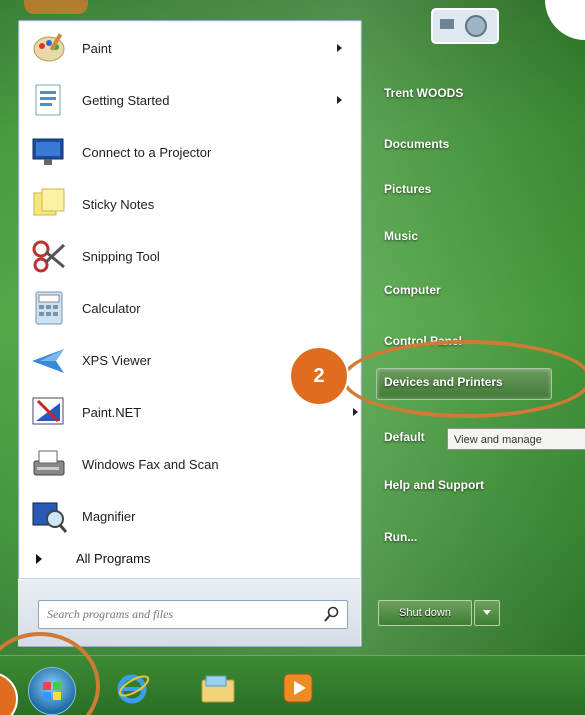 Image resolution: width=585 pixels, height=715 pixels. What do you see at coordinates (49, 308) in the screenshot?
I see `calculator-icon` at bounding box center [49, 308].